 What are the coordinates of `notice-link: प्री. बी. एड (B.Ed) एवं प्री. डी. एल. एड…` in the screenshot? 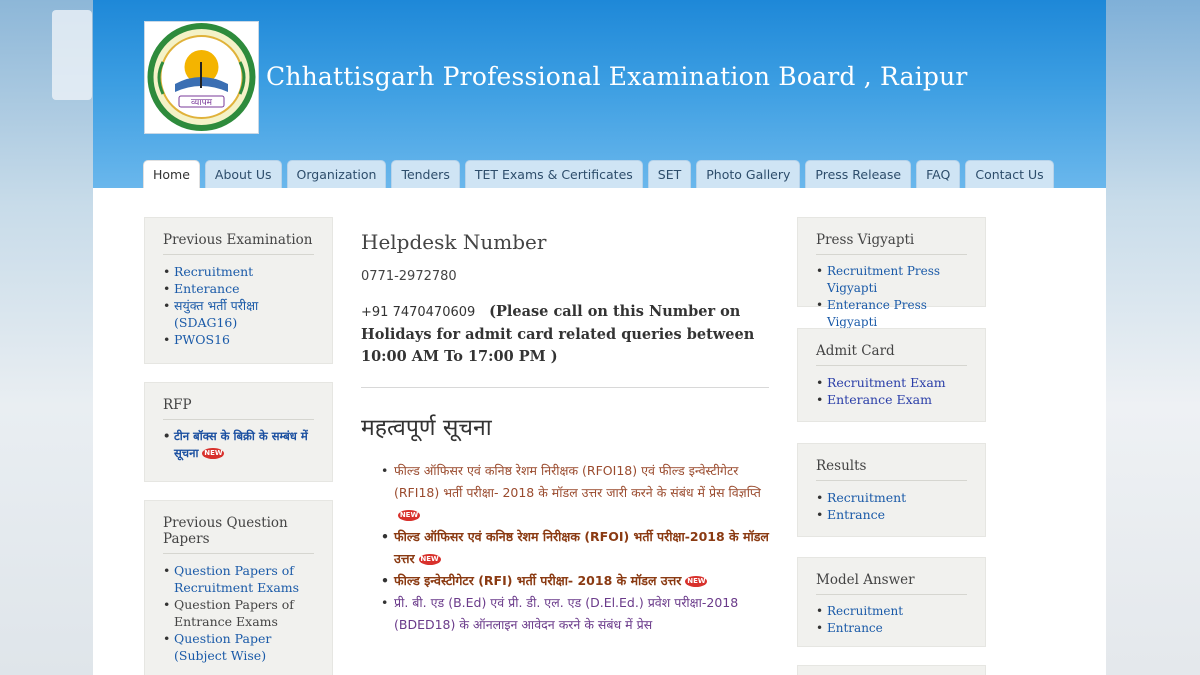 It's located at (566, 613).